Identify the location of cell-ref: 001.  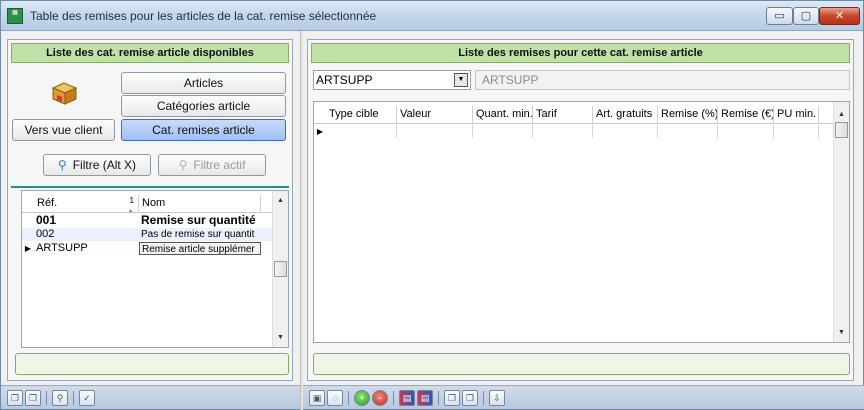
(46, 220).